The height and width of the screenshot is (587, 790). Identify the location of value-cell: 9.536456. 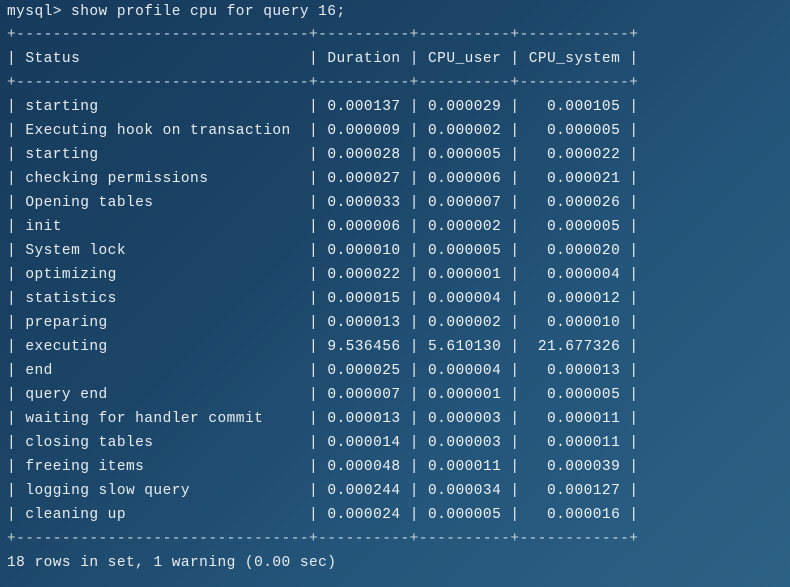
(364, 347).